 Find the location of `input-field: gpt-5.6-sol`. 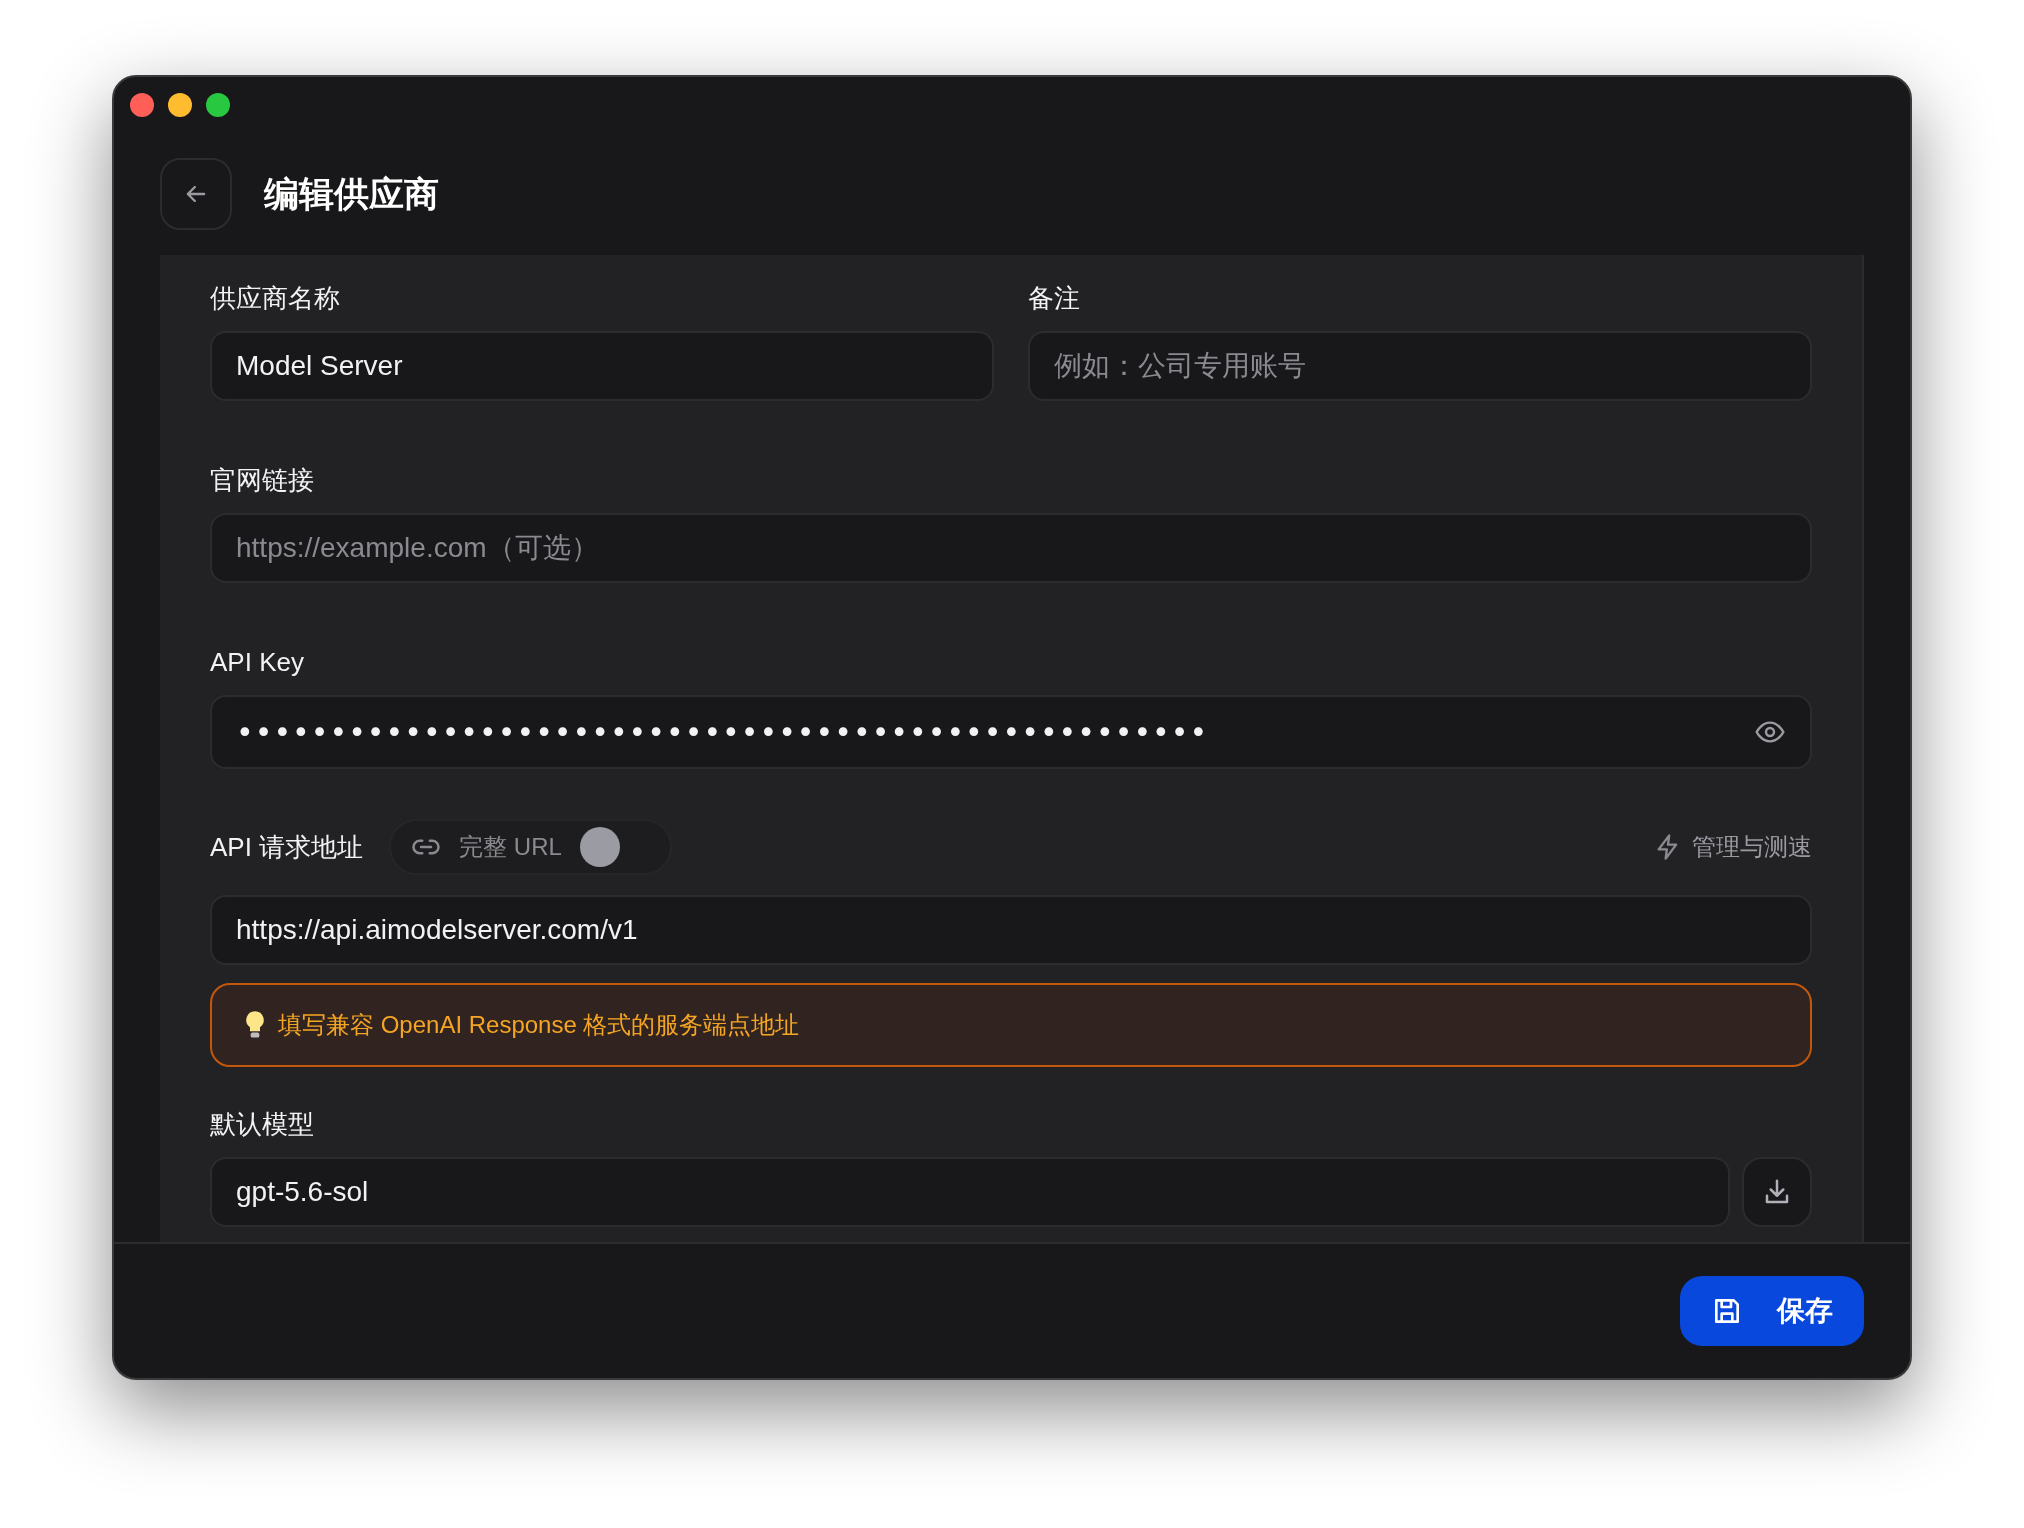

input-field: gpt-5.6-sol is located at coordinates (970, 1192).